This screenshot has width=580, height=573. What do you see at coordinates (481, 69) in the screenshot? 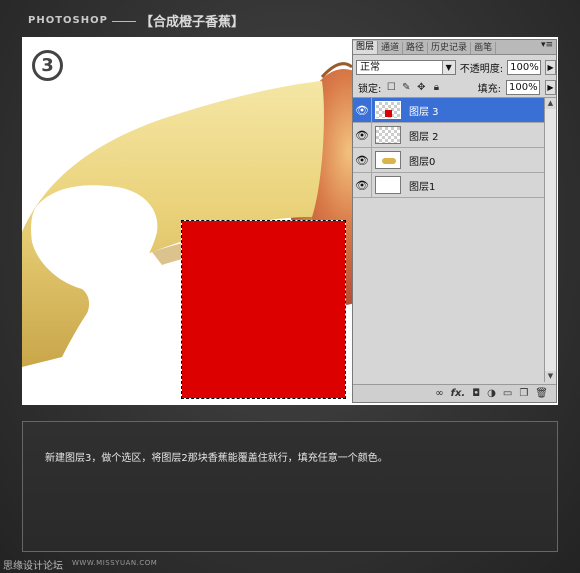
I see `opacity-label: 不透明度:` at bounding box center [481, 69].